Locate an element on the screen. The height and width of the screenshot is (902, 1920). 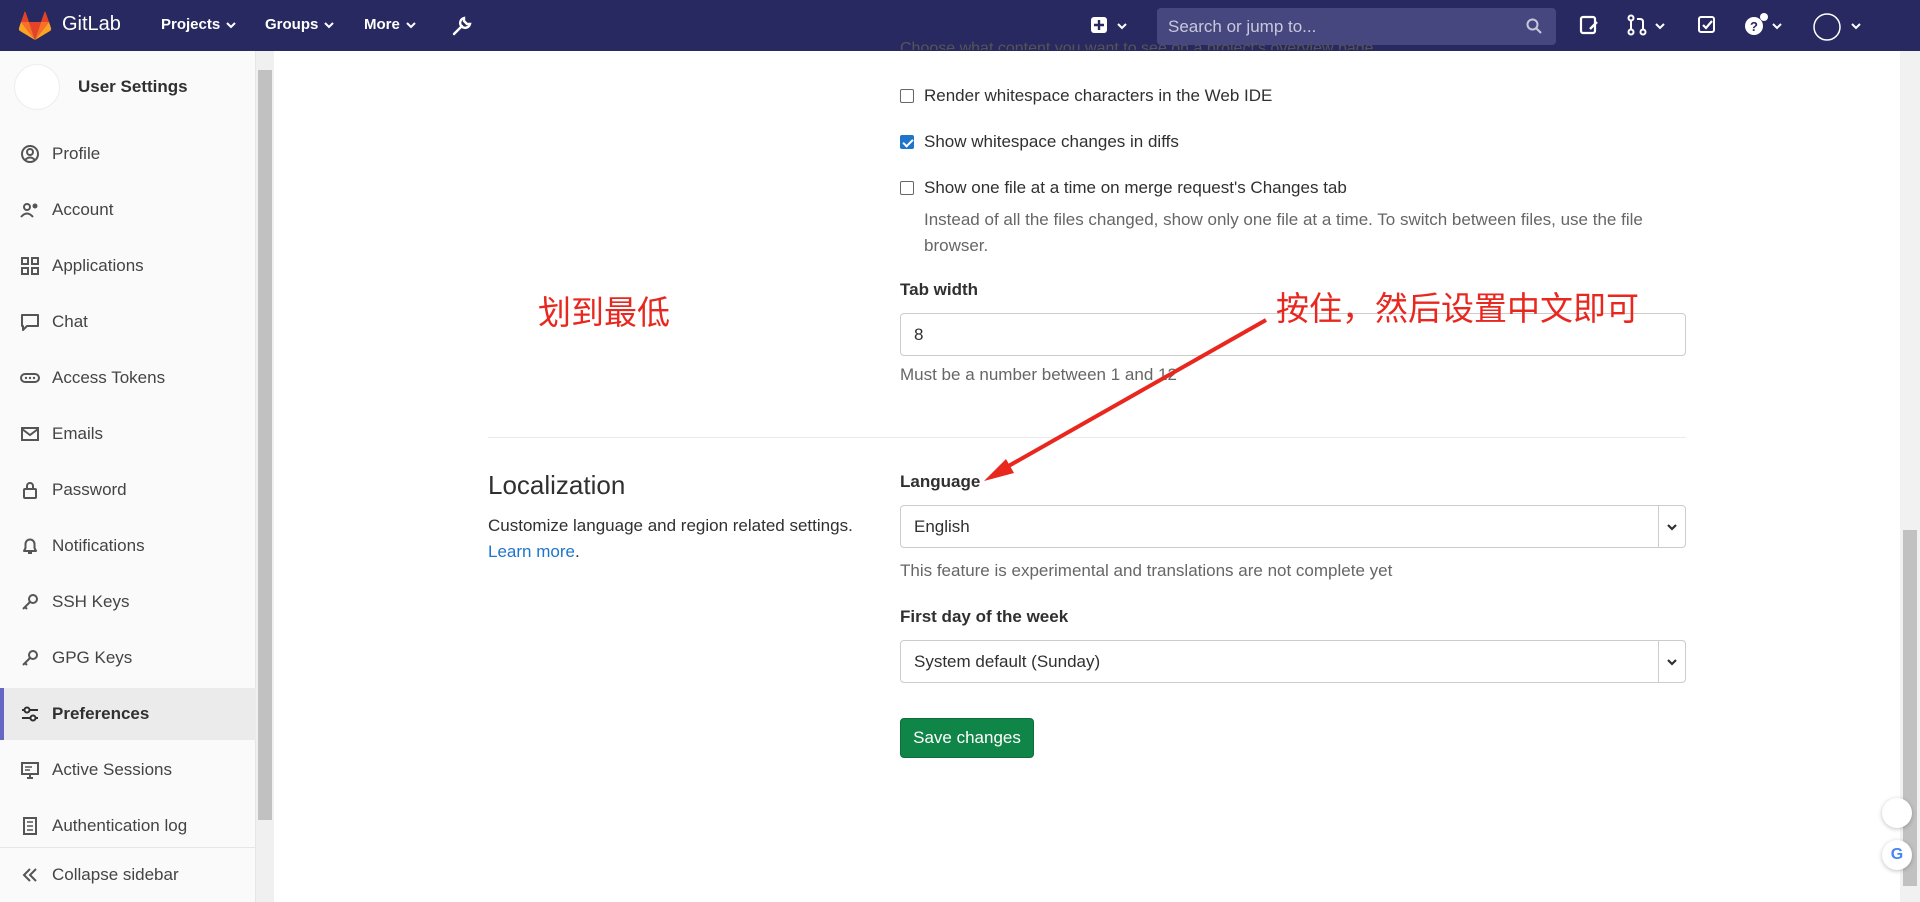
sidebar-item-label: Access Tokens is located at coordinates (109, 377).